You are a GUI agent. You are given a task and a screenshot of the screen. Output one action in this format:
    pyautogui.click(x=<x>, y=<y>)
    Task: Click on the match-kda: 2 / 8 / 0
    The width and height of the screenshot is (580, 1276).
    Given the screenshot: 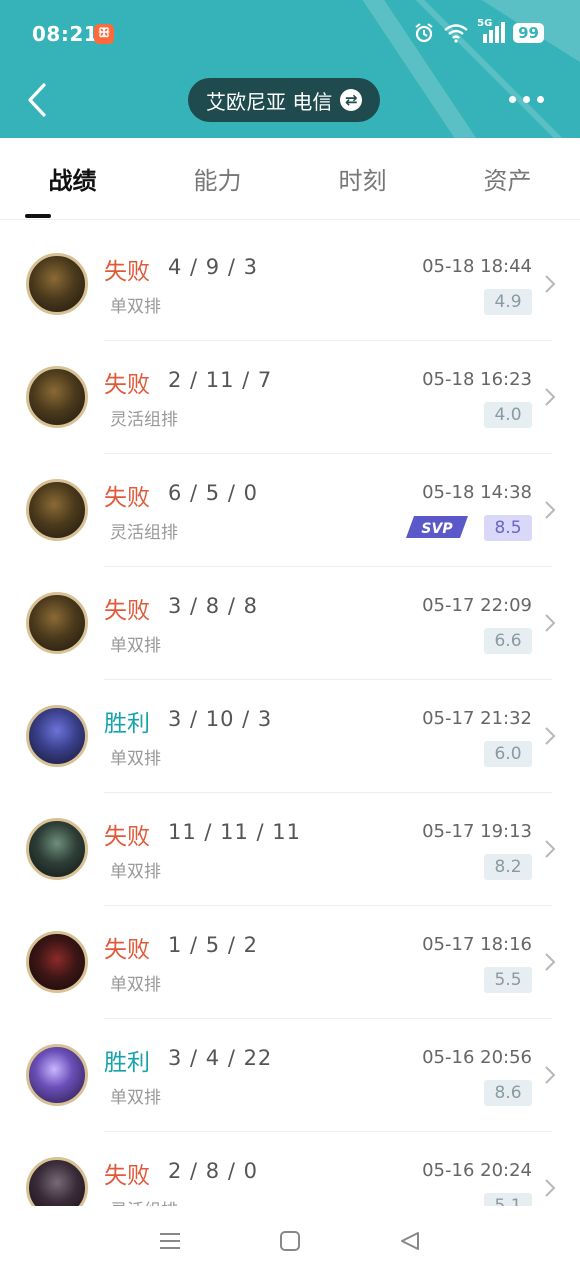 What is the action you would take?
    pyautogui.click(x=213, y=1171)
    